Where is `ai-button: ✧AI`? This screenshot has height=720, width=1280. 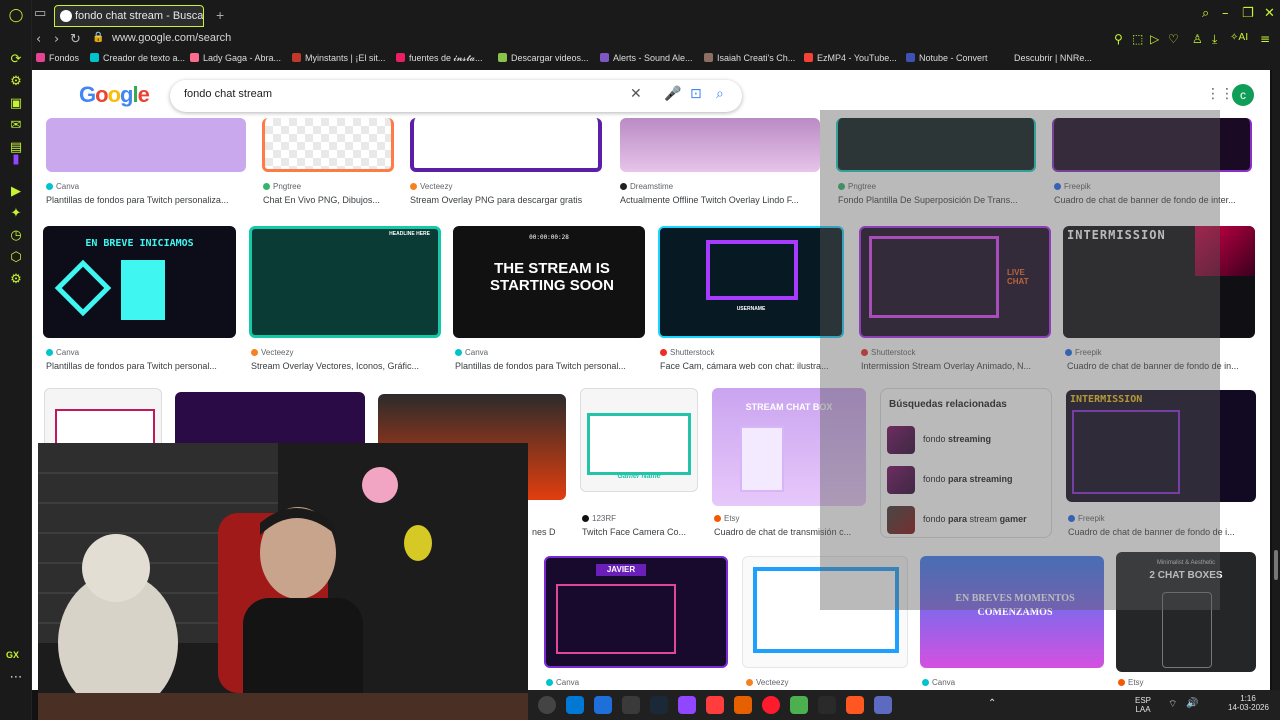 ai-button: ✧AI is located at coordinates (1239, 37).